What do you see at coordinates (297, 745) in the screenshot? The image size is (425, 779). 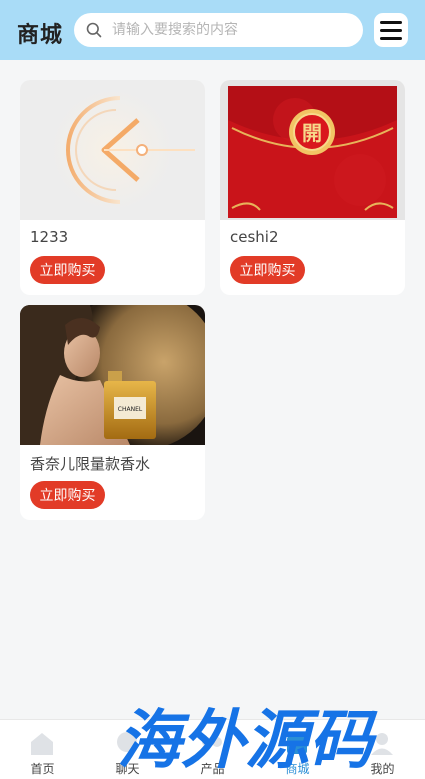 I see `shop-icon` at bounding box center [297, 745].